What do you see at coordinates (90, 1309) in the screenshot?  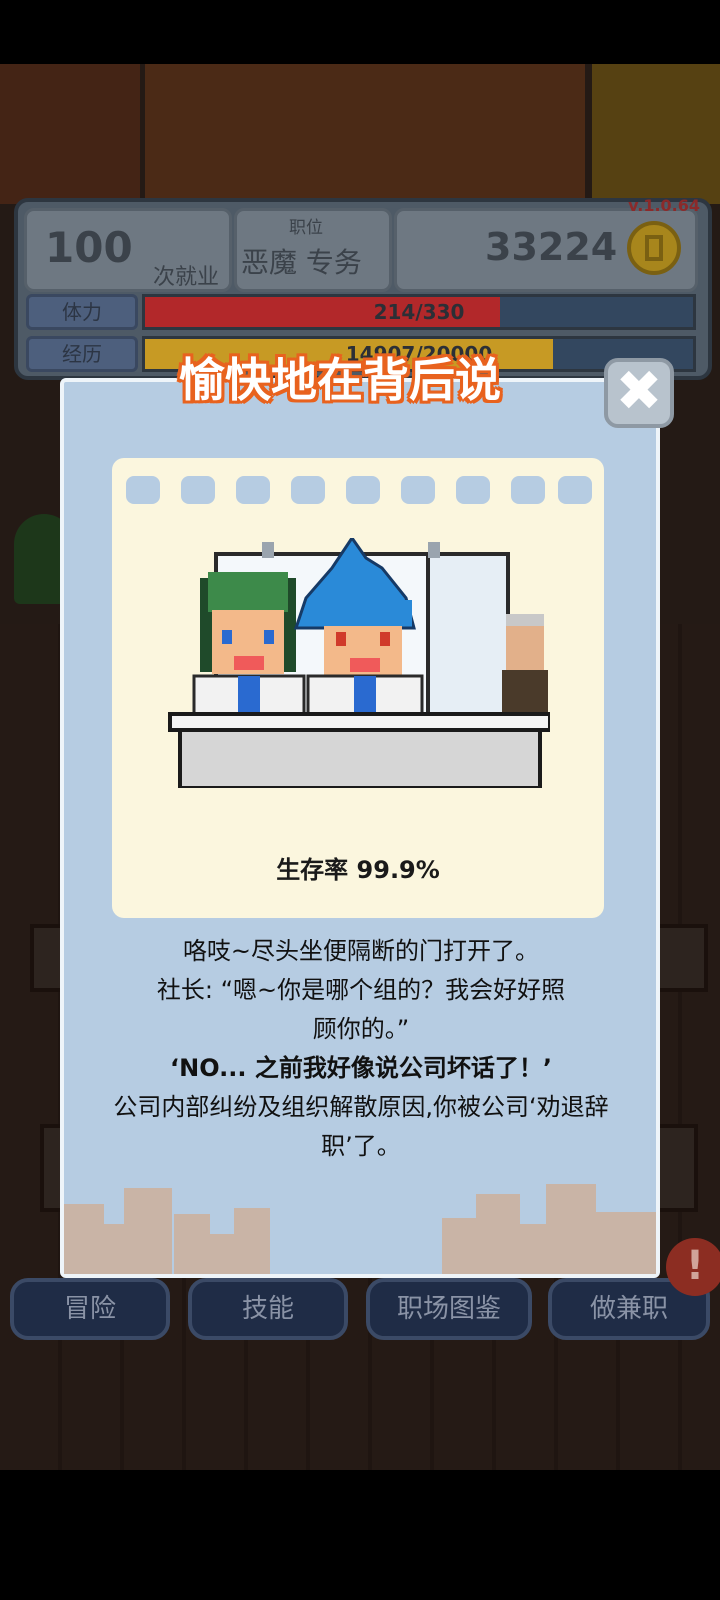 I see `nav-adventure-button: 冒险` at bounding box center [90, 1309].